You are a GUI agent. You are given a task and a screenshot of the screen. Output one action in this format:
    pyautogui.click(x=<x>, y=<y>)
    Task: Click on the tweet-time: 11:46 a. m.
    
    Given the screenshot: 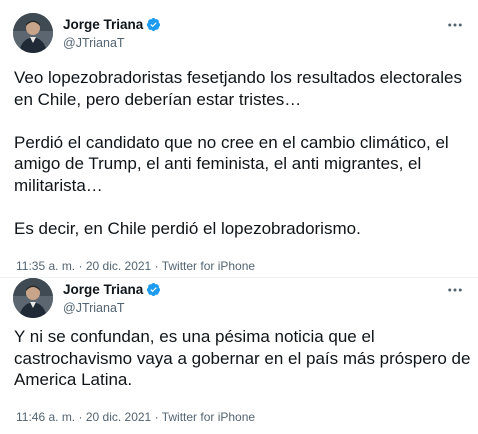 What is the action you would take?
    pyautogui.click(x=45, y=417)
    